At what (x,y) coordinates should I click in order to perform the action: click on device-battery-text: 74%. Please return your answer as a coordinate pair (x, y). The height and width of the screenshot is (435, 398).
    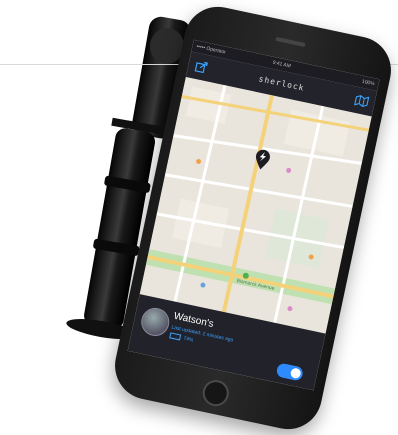
    Looking at the image, I should click on (188, 339).